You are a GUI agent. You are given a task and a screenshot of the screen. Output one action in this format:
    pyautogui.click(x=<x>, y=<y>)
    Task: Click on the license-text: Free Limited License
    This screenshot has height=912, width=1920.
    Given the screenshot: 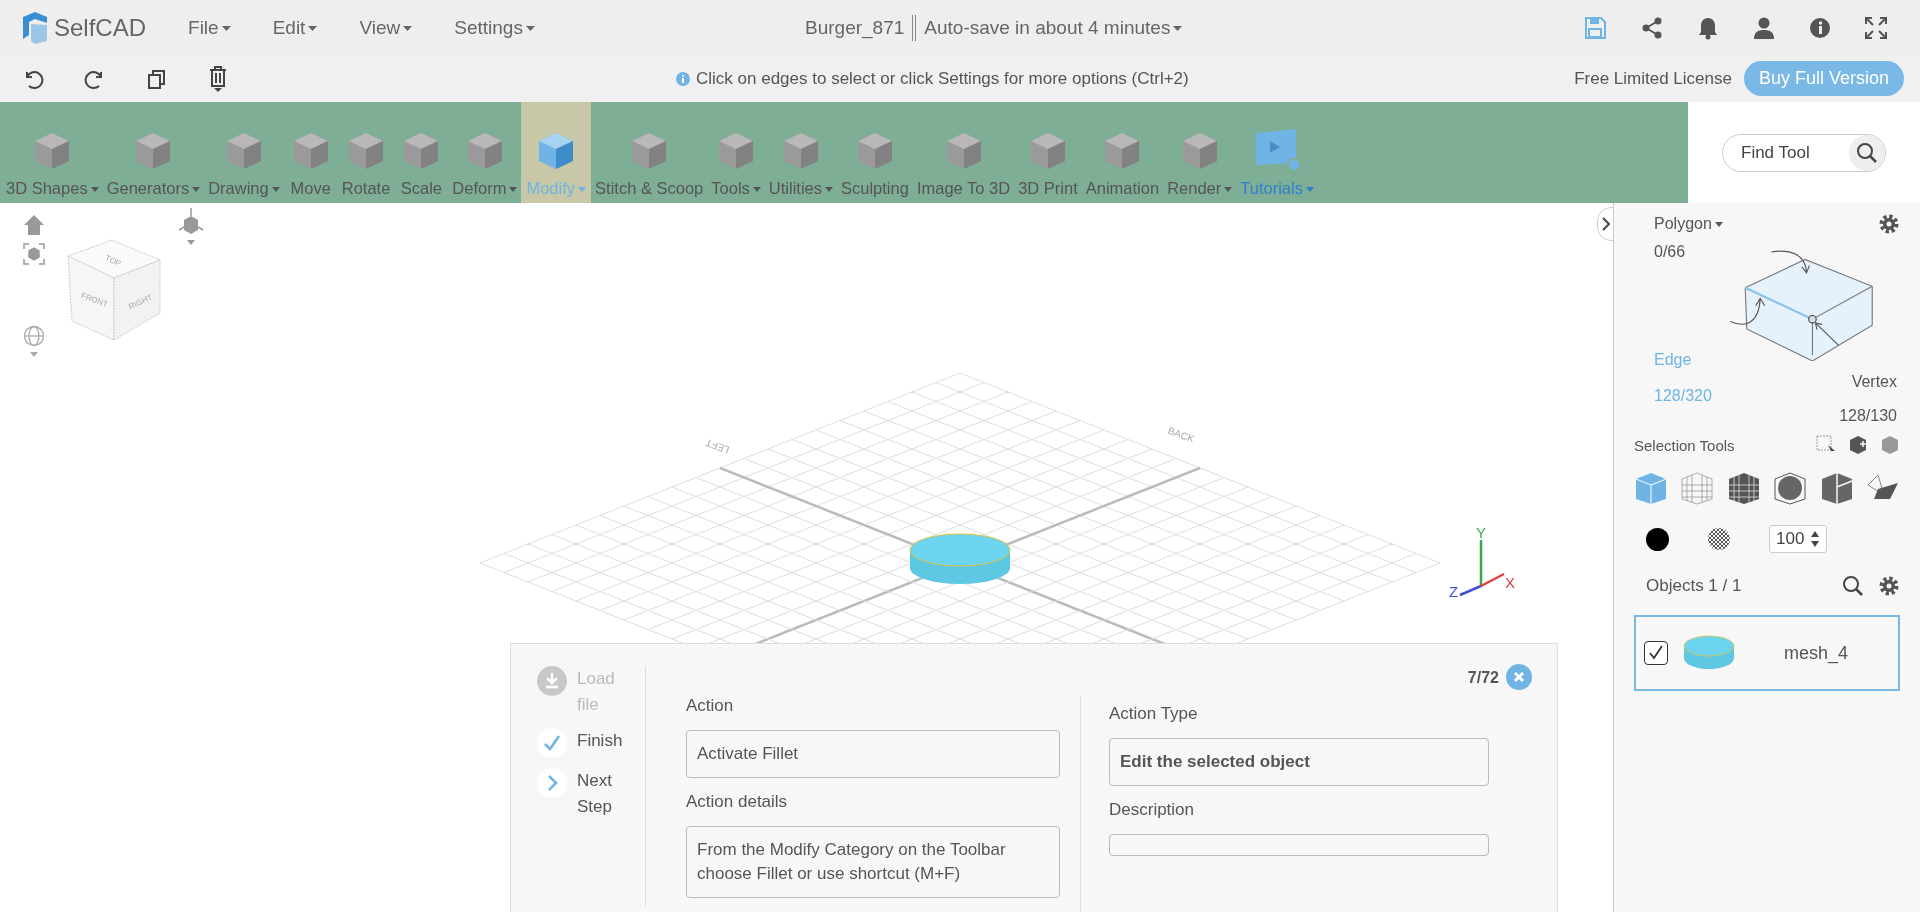 What is the action you would take?
    pyautogui.click(x=1653, y=78)
    